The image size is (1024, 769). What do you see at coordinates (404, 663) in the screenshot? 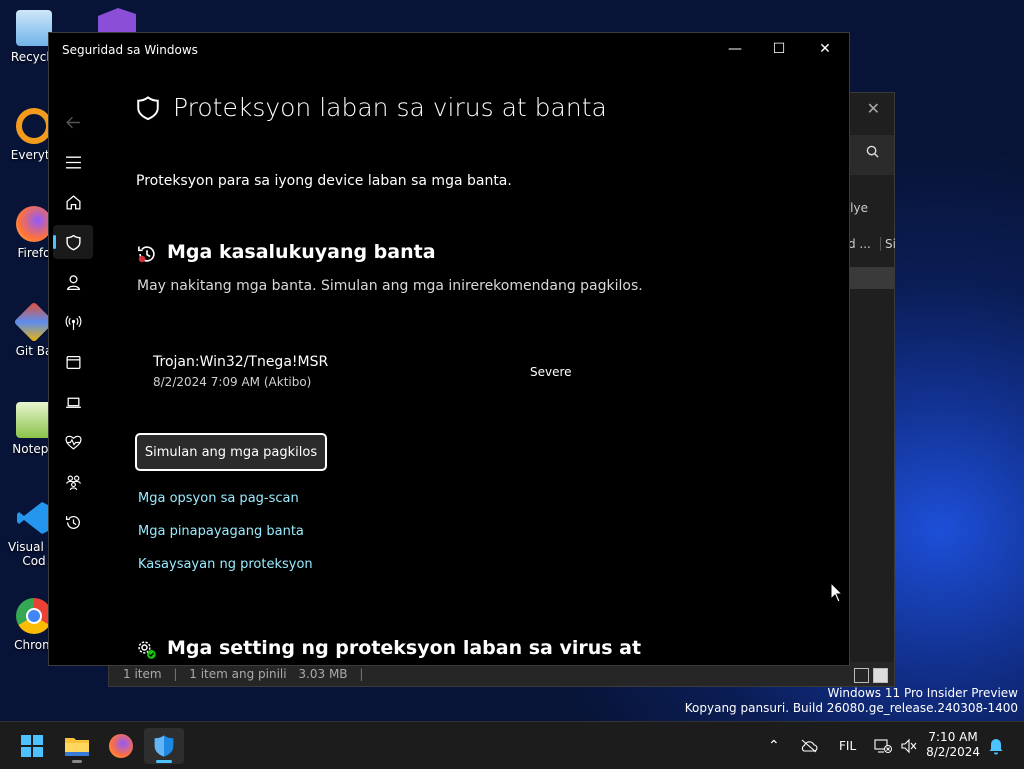
I see `protection-settings-heading-line2: banta` at bounding box center [404, 663].